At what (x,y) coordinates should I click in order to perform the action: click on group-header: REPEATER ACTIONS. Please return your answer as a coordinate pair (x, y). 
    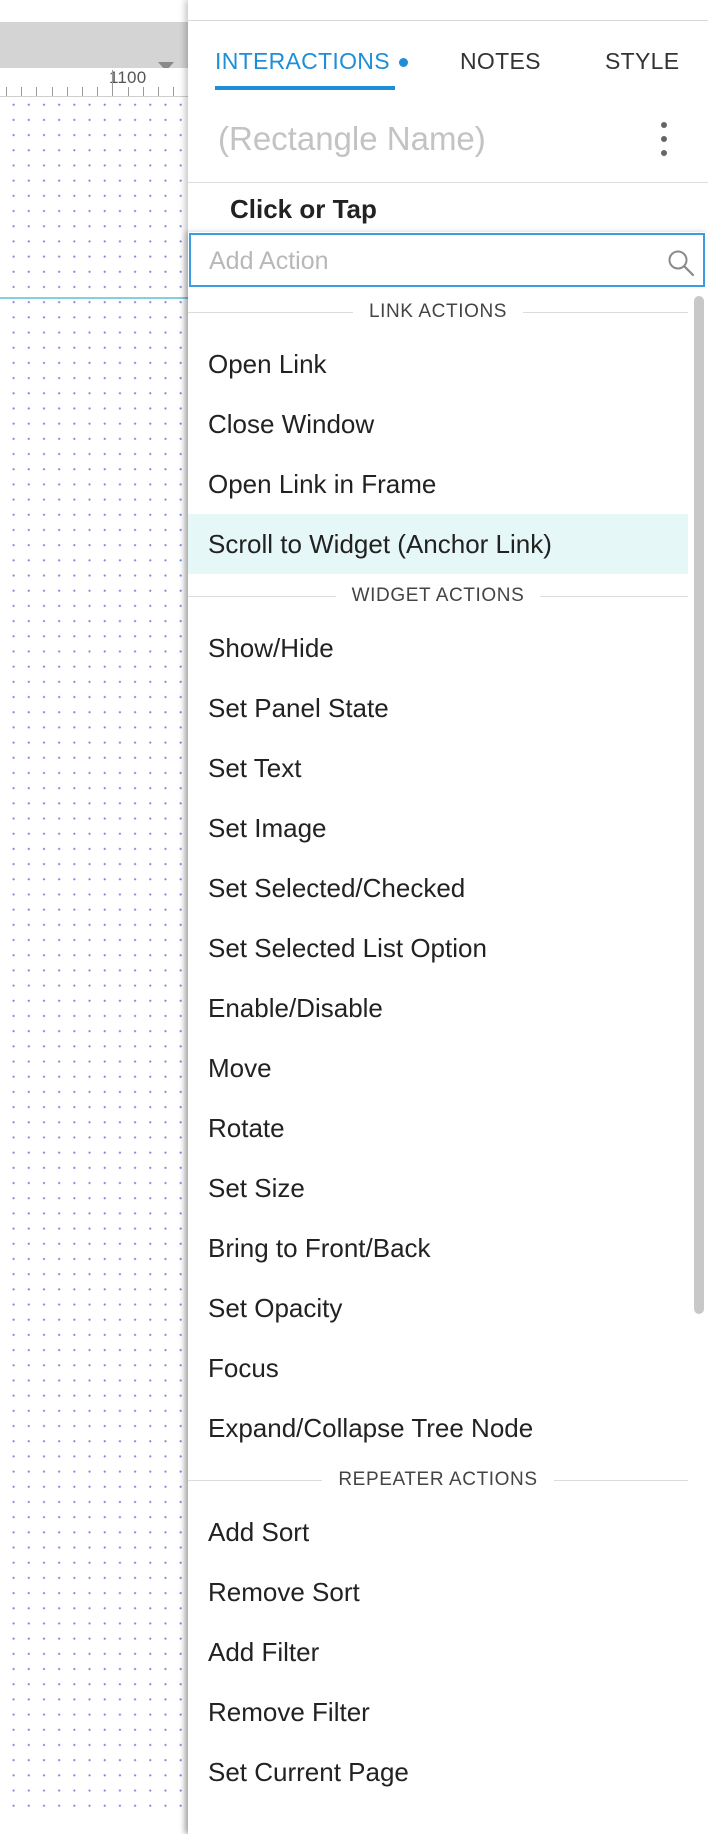
    Looking at the image, I should click on (438, 1480).